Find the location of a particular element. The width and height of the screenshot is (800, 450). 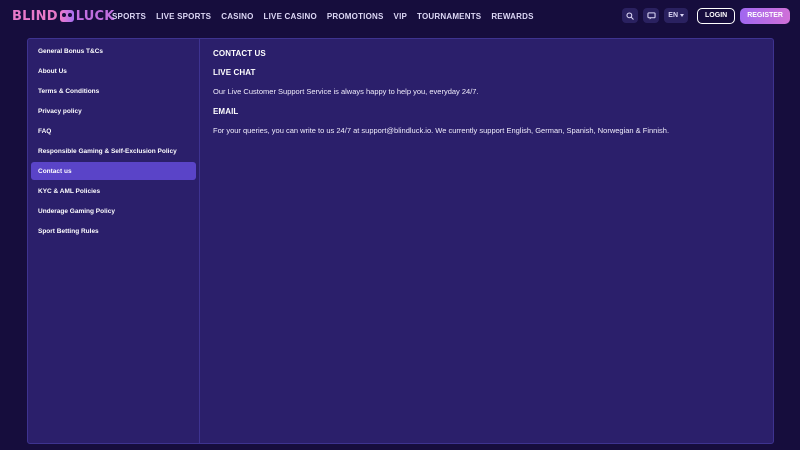

chat-button is located at coordinates (651, 15).